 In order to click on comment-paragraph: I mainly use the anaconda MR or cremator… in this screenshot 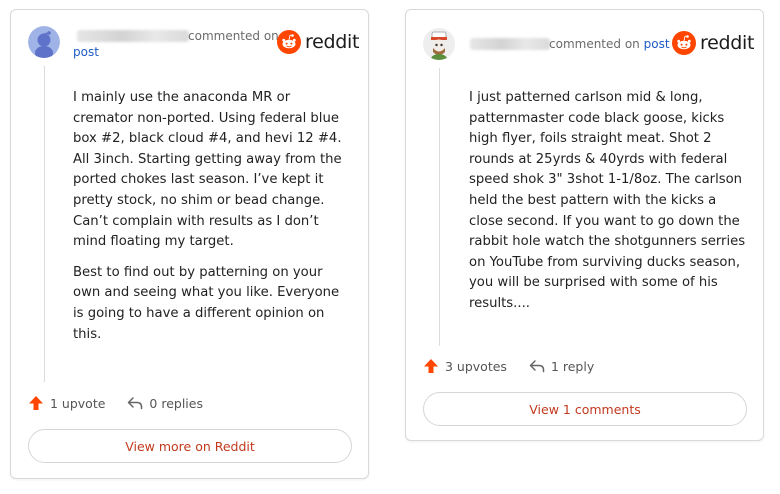, I will do `click(207, 170)`.